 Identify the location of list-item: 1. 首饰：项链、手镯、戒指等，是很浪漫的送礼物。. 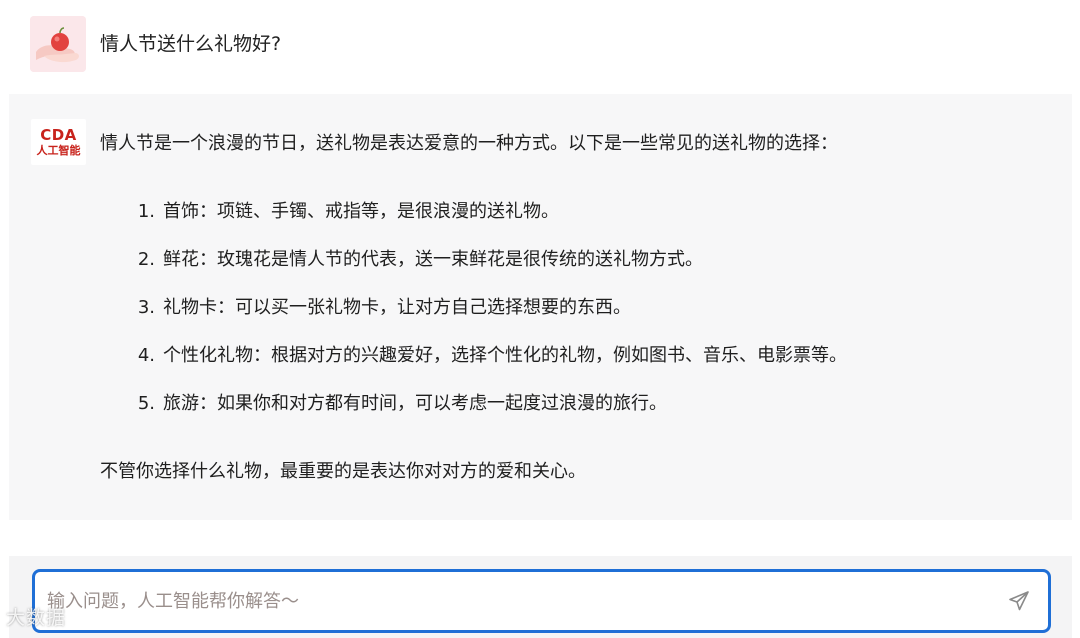
(488, 224).